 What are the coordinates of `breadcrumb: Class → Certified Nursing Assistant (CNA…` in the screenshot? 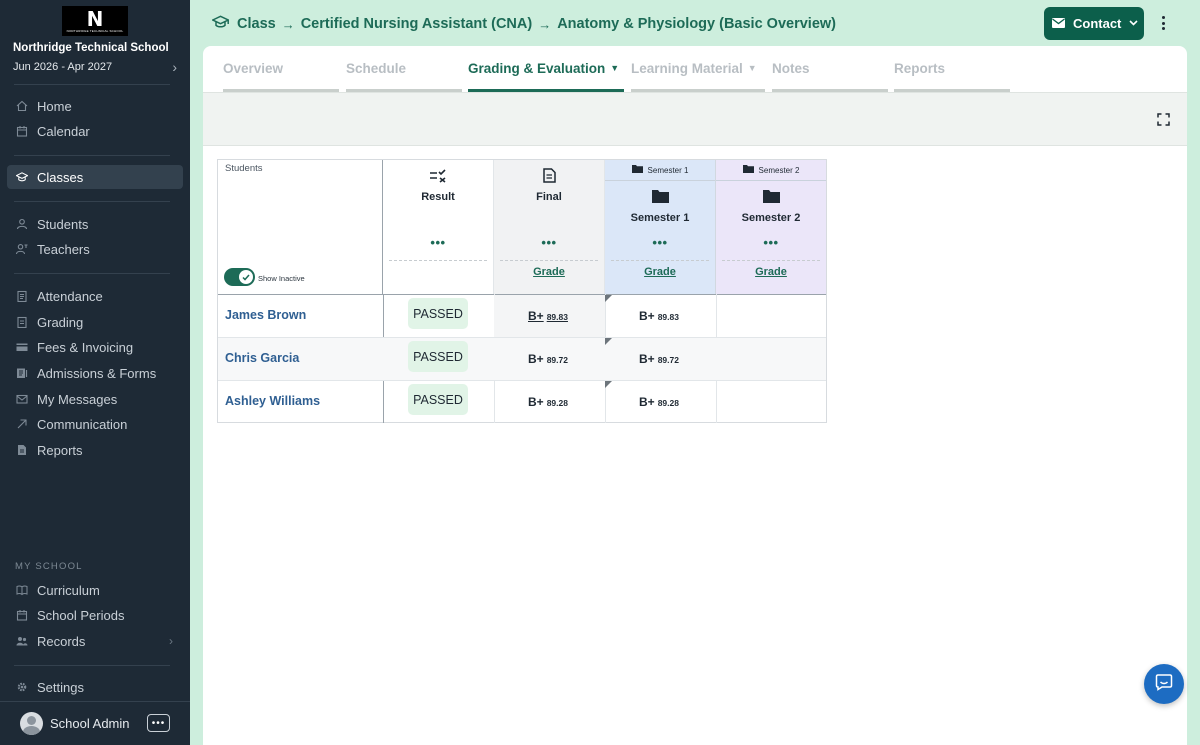 It's located at (523, 24).